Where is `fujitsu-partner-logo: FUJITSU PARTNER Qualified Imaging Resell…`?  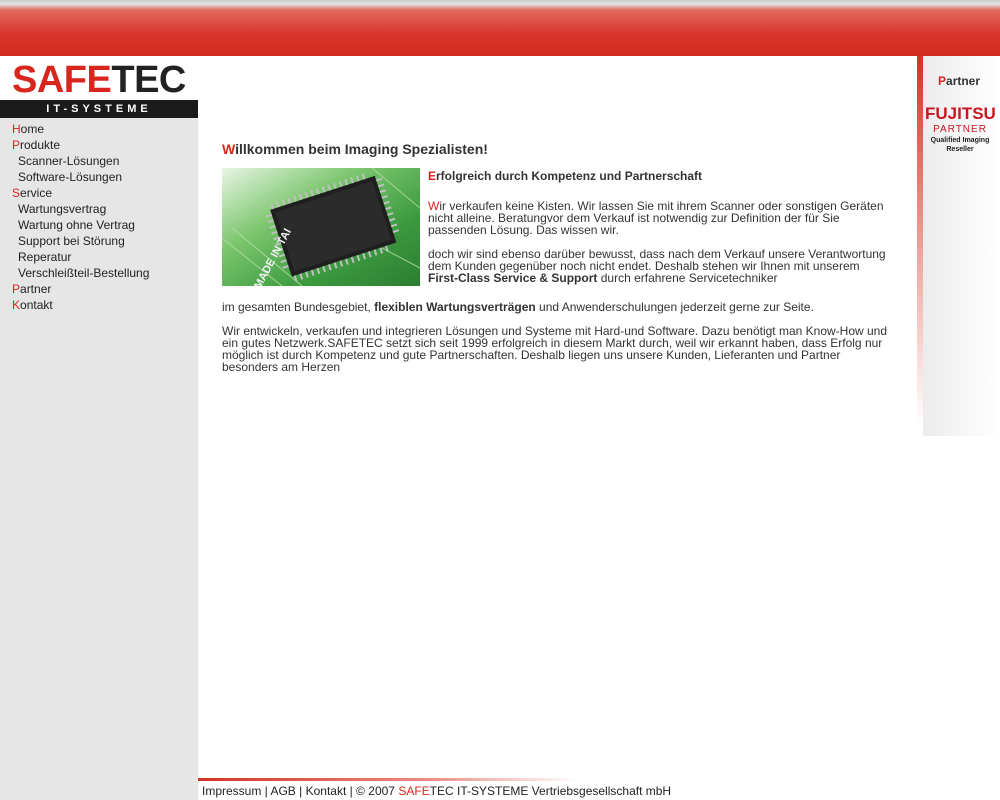 fujitsu-partner-logo: FUJITSU PARTNER Qualified Imaging Resell… is located at coordinates (960, 129).